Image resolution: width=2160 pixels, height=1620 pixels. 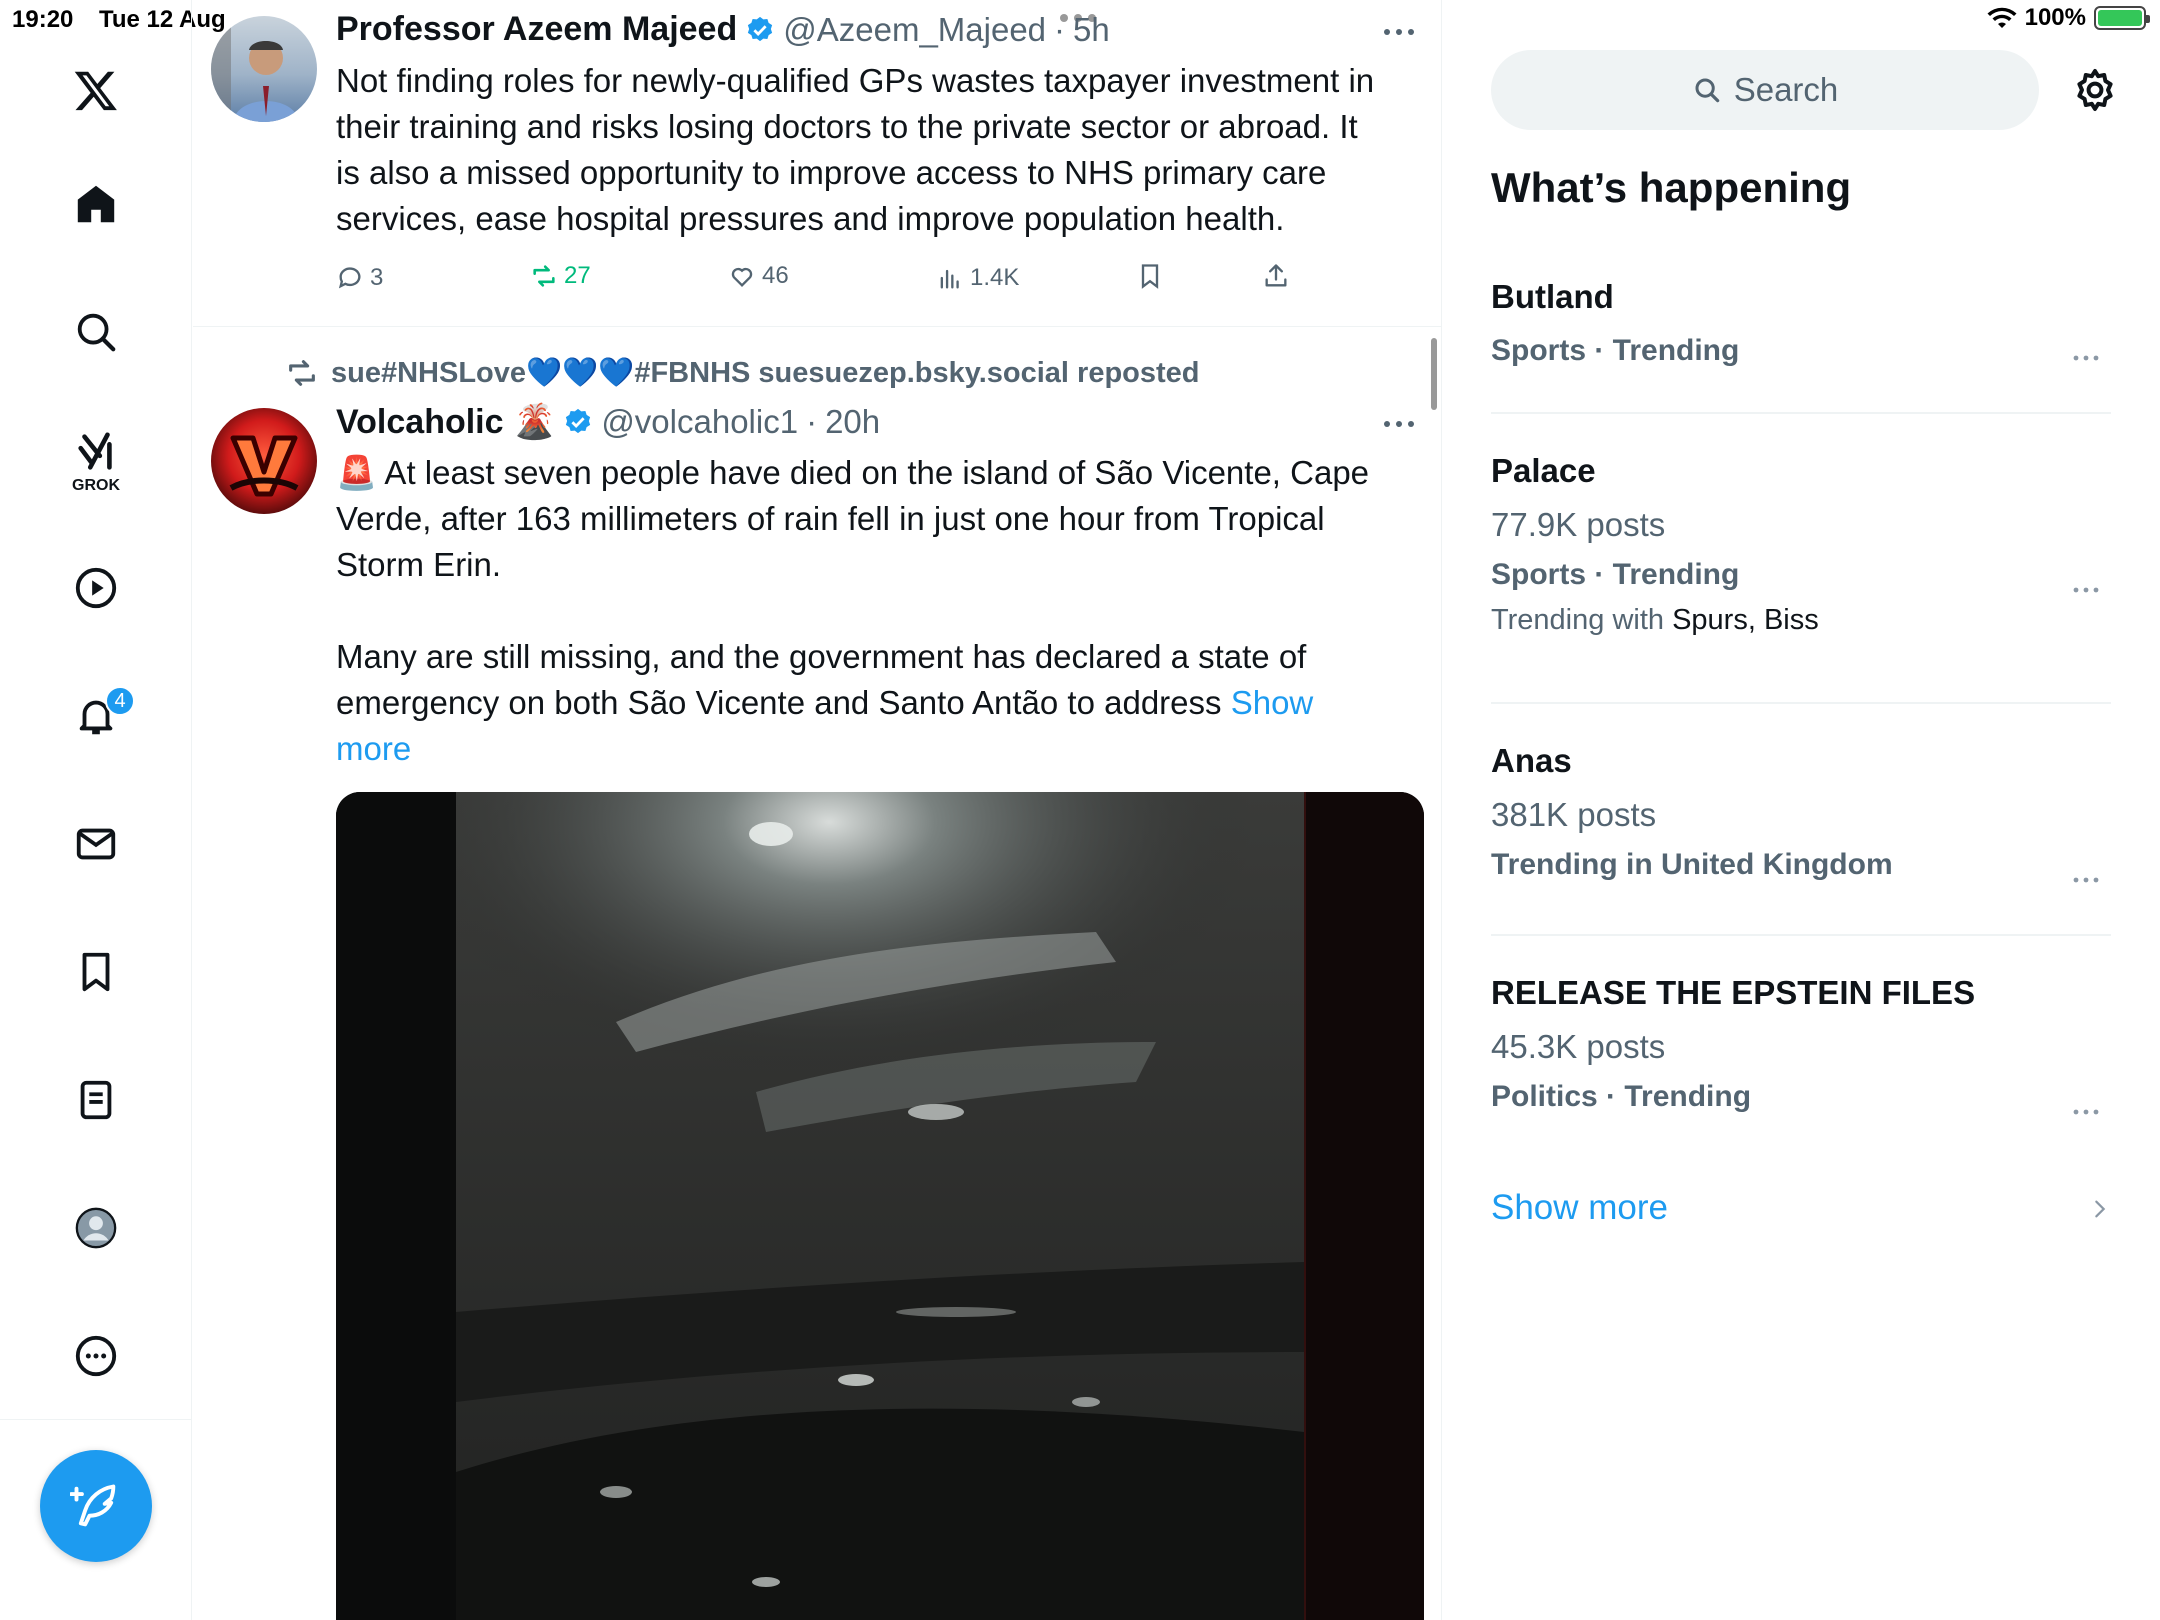 What do you see at coordinates (817, 326) in the screenshot?
I see `post-divider` at bounding box center [817, 326].